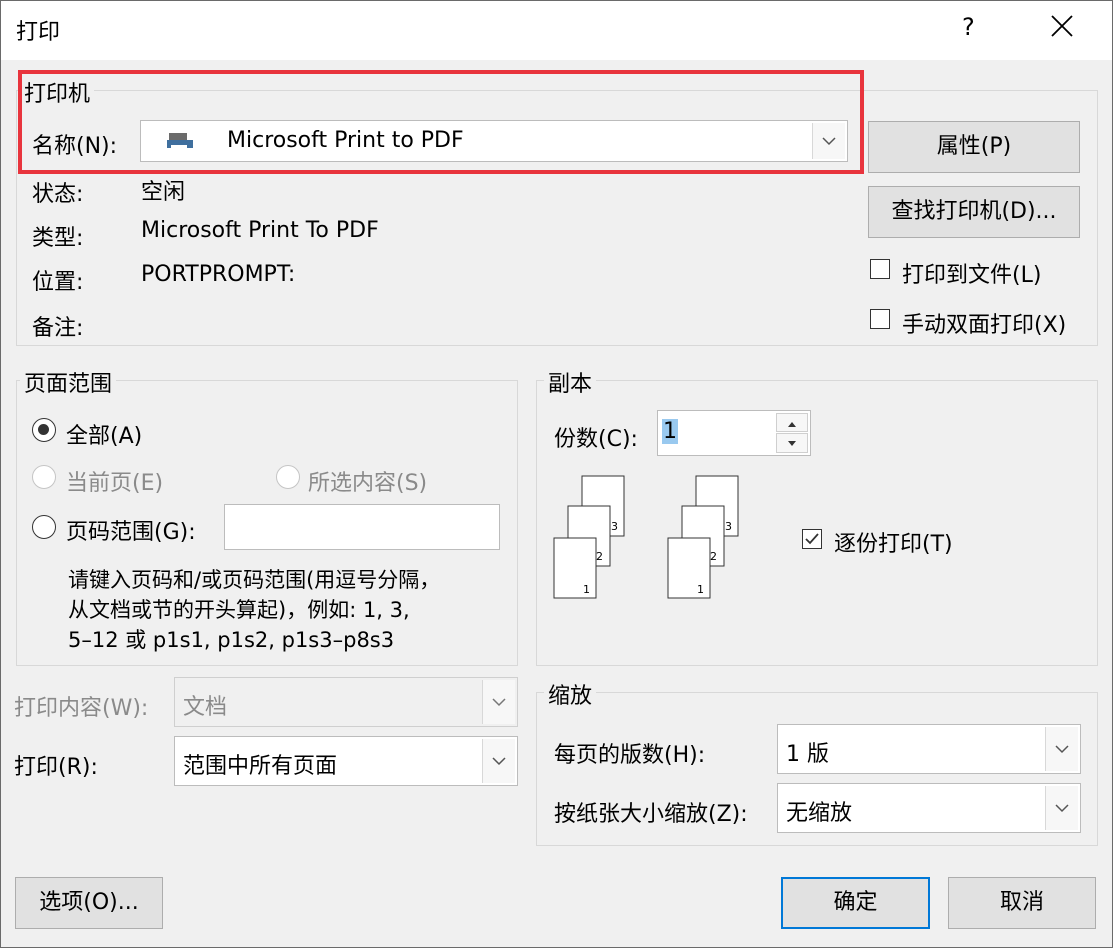 Image resolution: width=1113 pixels, height=948 pixels. I want to click on print-range-dropdown-arrow, so click(498, 761).